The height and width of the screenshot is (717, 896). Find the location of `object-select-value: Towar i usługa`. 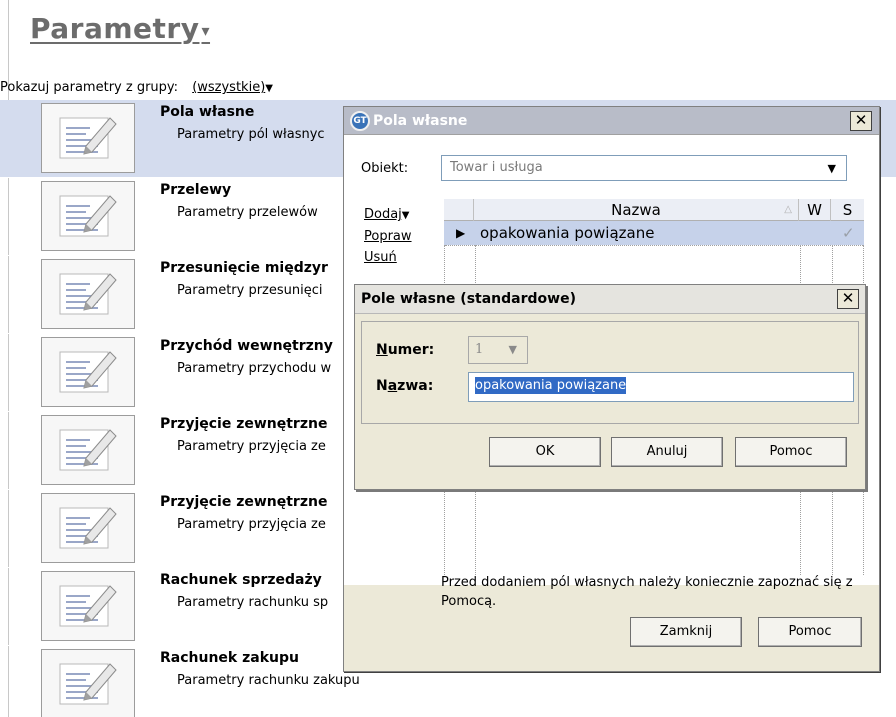

object-select-value: Towar i usługa is located at coordinates (496, 167).